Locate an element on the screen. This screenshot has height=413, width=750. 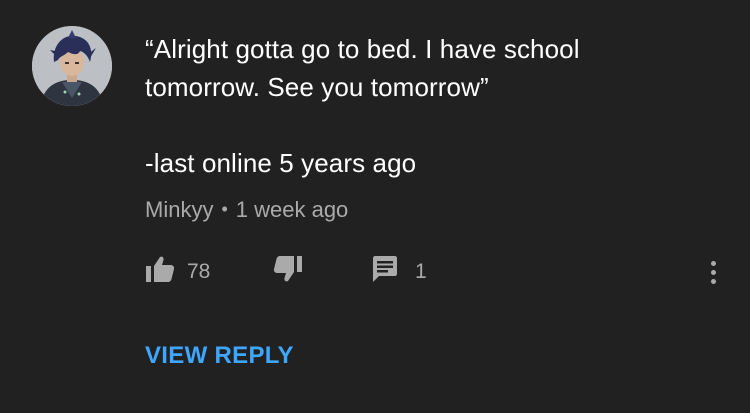
avatar-illustration is located at coordinates (72, 66).